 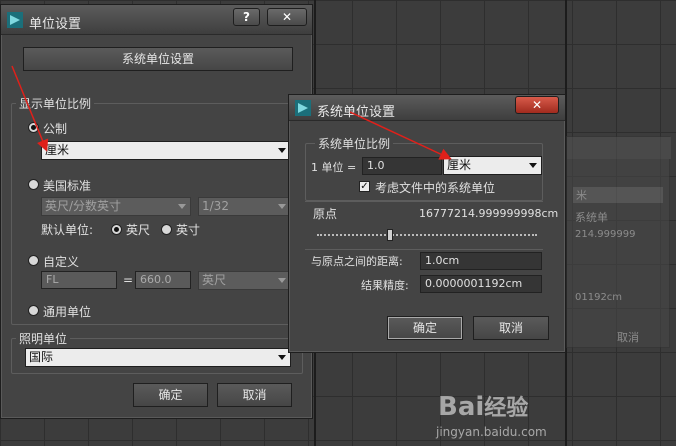 I want to click on generic-label: 通用单位, so click(x=67, y=312).